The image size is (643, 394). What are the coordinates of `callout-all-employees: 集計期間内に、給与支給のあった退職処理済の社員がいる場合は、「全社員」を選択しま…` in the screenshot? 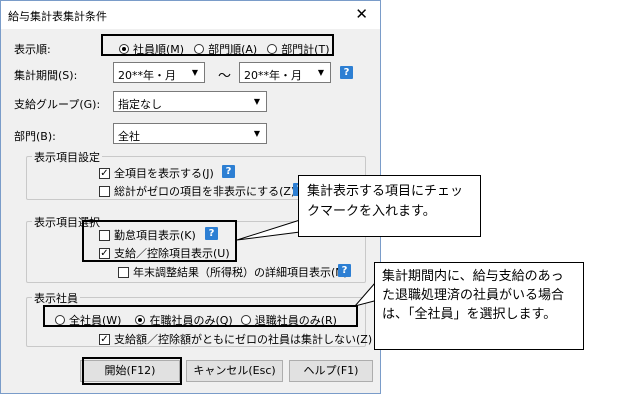 It's located at (479, 306).